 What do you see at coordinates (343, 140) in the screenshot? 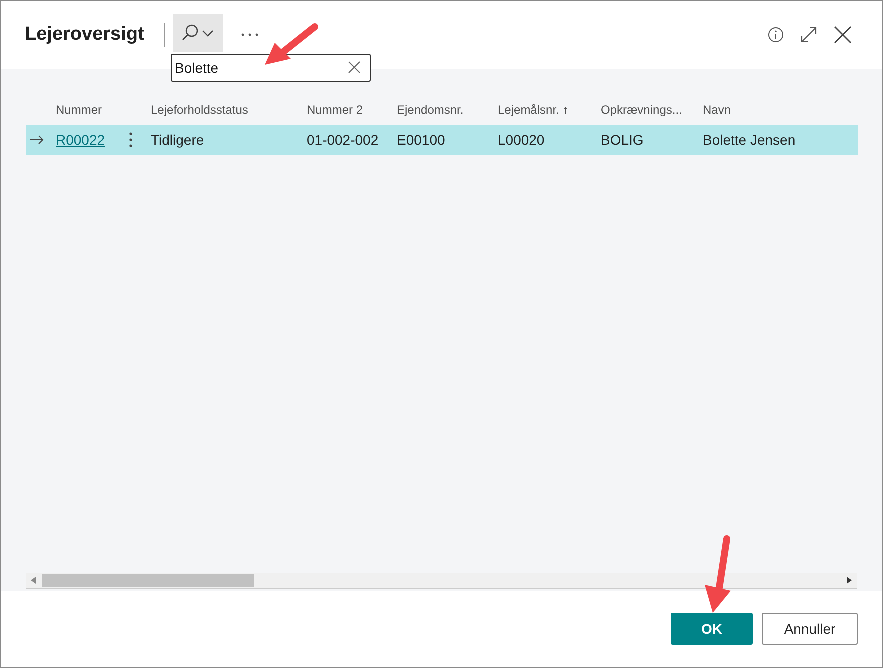
I see `table-cell: 01-002-002` at bounding box center [343, 140].